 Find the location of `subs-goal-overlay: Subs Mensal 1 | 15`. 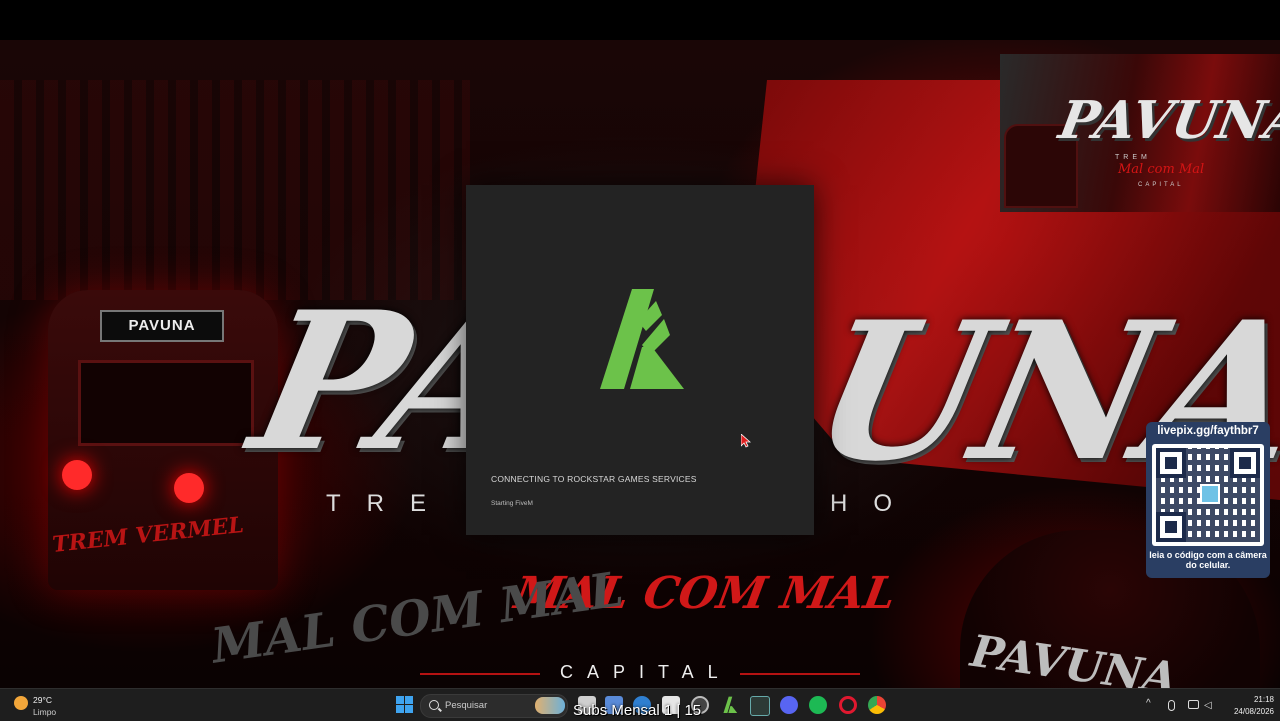

subs-goal-overlay: Subs Mensal 1 | 15 is located at coordinates (637, 710).